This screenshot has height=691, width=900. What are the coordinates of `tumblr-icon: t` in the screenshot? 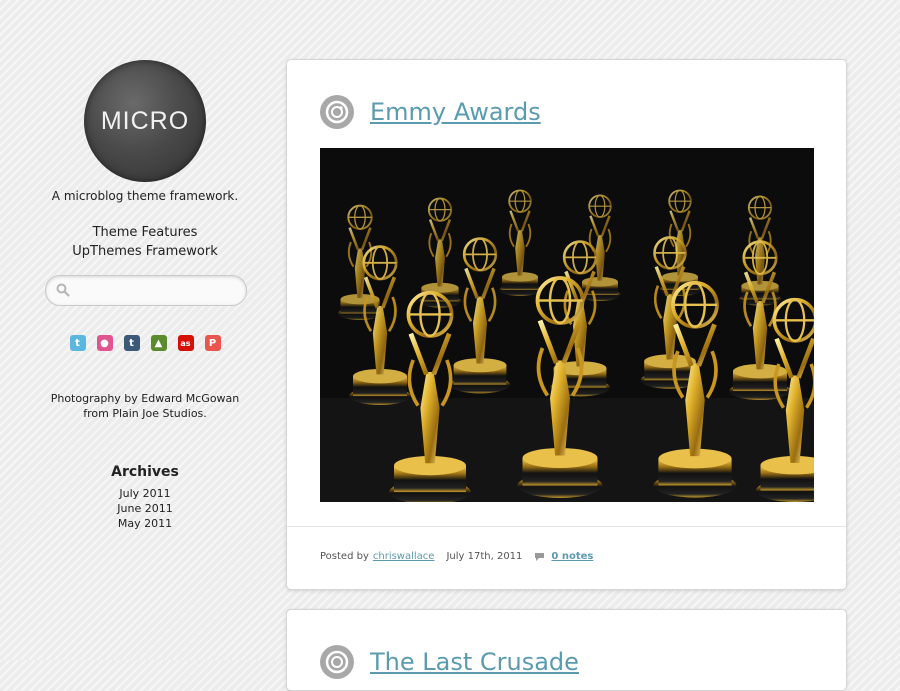 It's located at (131, 343).